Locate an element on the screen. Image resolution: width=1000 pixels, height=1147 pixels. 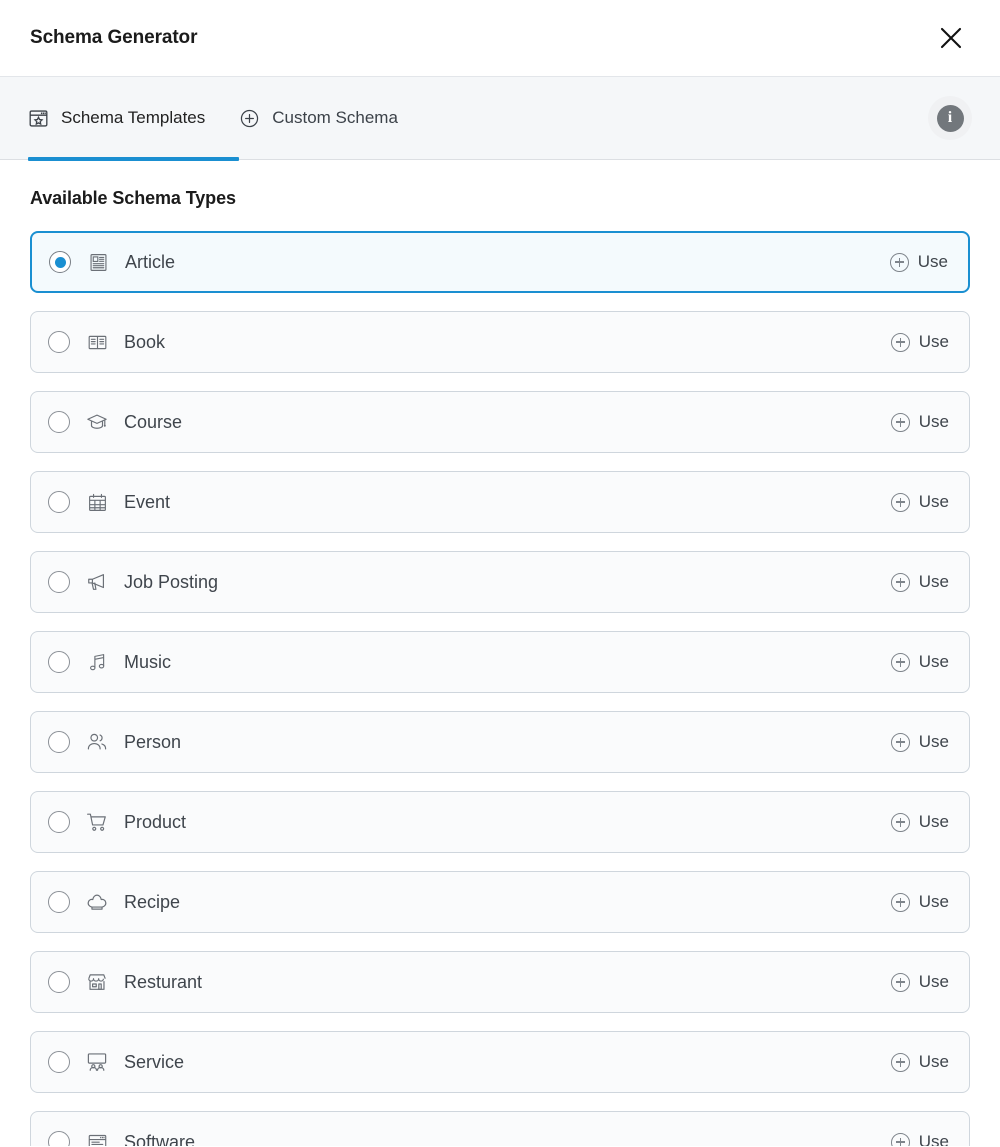
schema-row-article: Article Use is located at coordinates (500, 262).